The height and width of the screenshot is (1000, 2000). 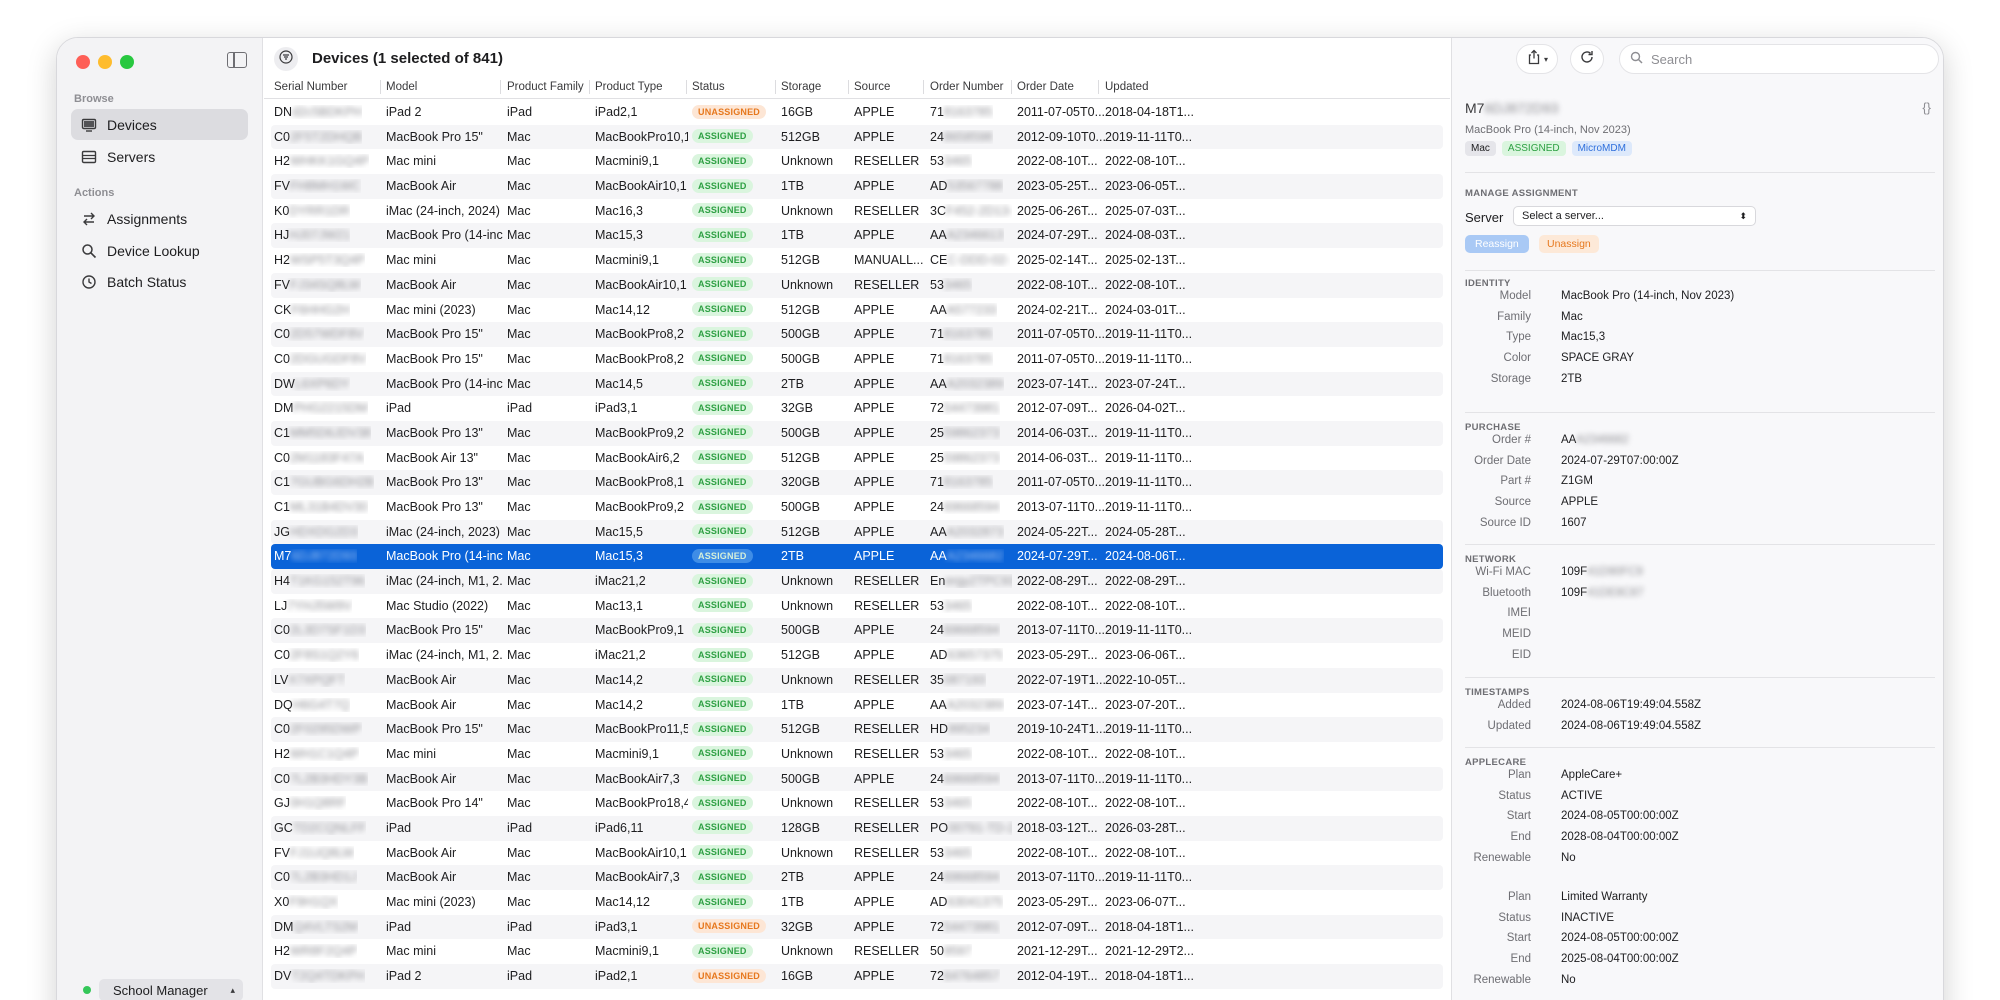 What do you see at coordinates (159, 218) in the screenshot?
I see `sidebar-item-assignments: Assignments` at bounding box center [159, 218].